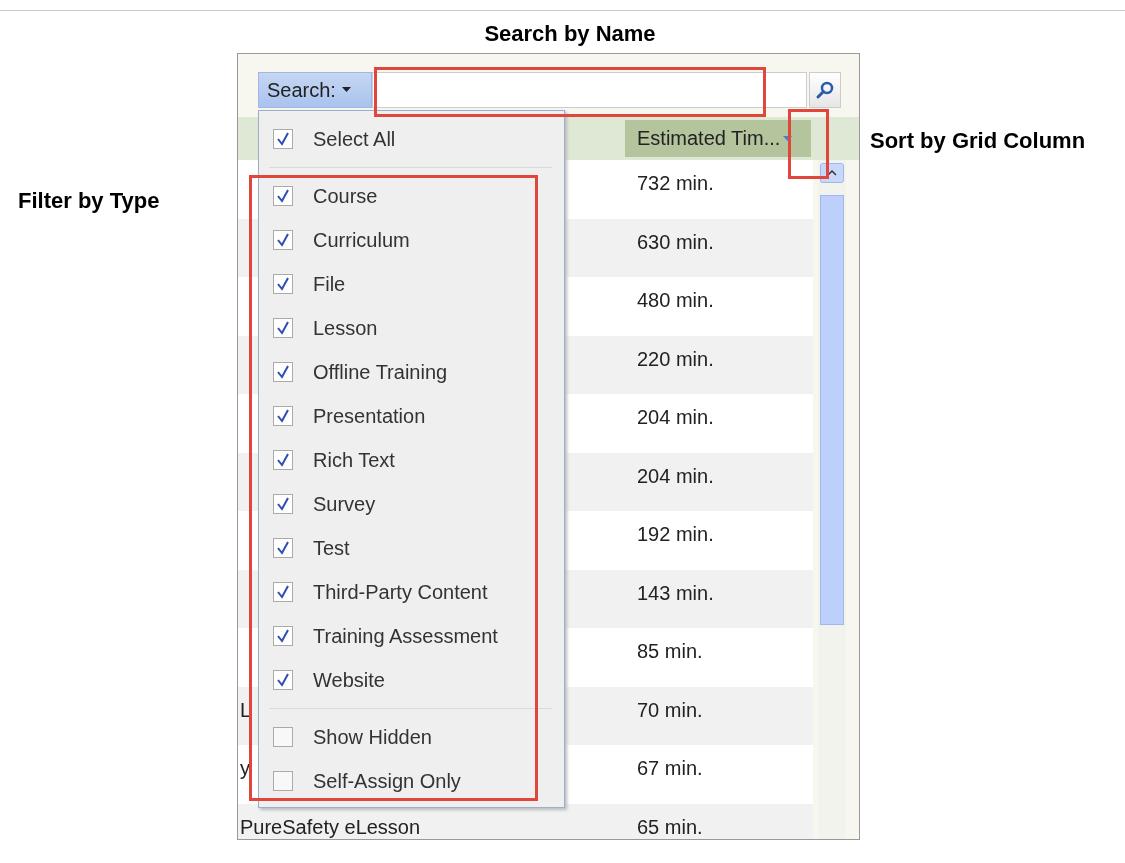  What do you see at coordinates (330, 826) in the screenshot?
I see `table-cell: PureSafety eLesson` at bounding box center [330, 826].